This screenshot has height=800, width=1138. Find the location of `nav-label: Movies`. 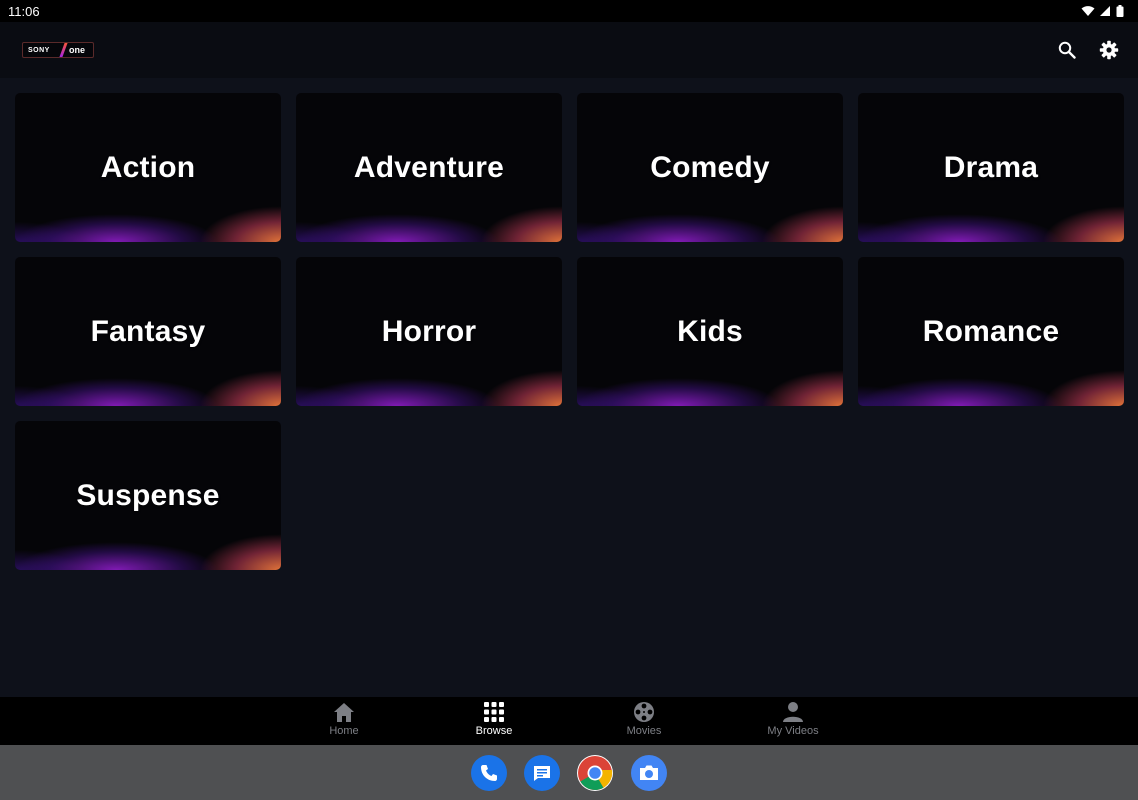

nav-label: Movies is located at coordinates (644, 731).